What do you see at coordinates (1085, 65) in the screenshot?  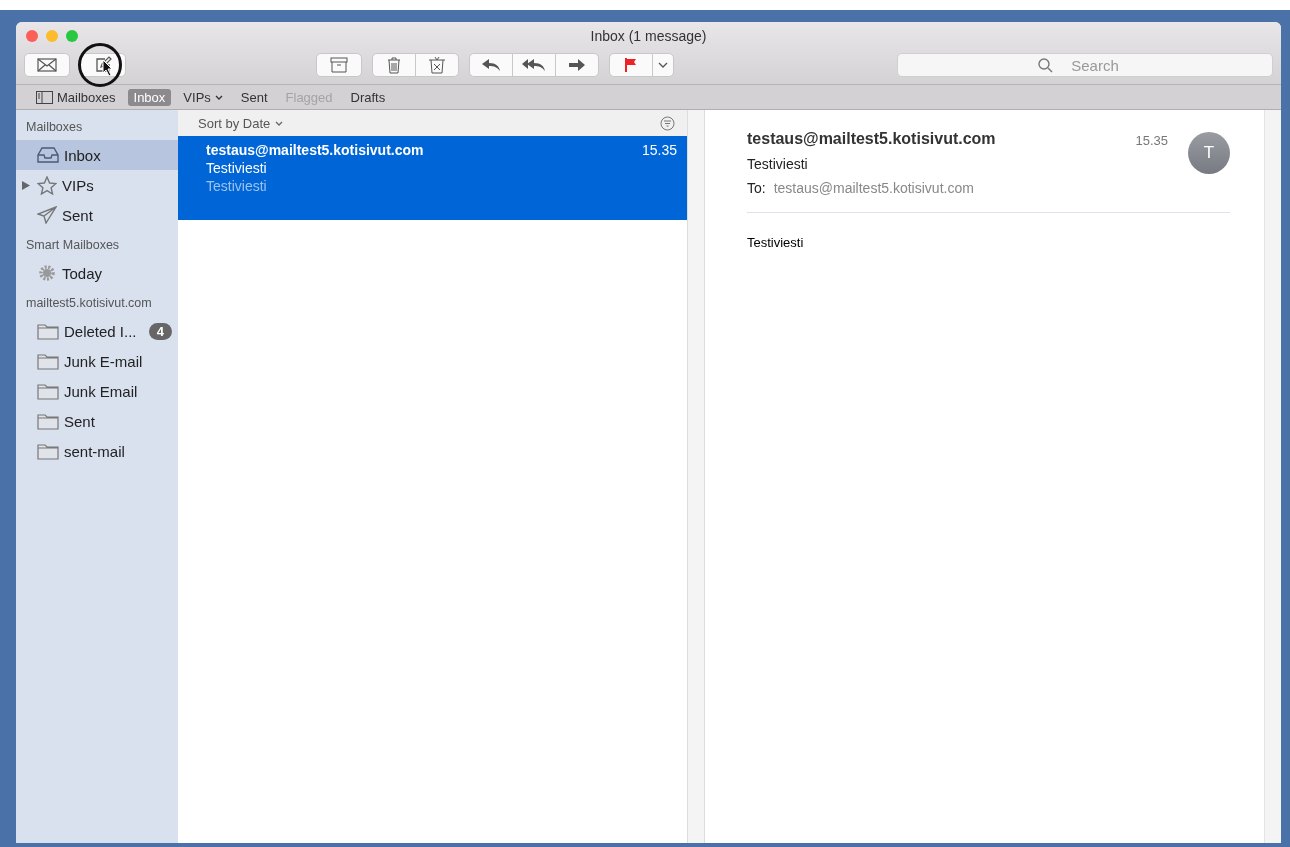 I see `search-field: Search` at bounding box center [1085, 65].